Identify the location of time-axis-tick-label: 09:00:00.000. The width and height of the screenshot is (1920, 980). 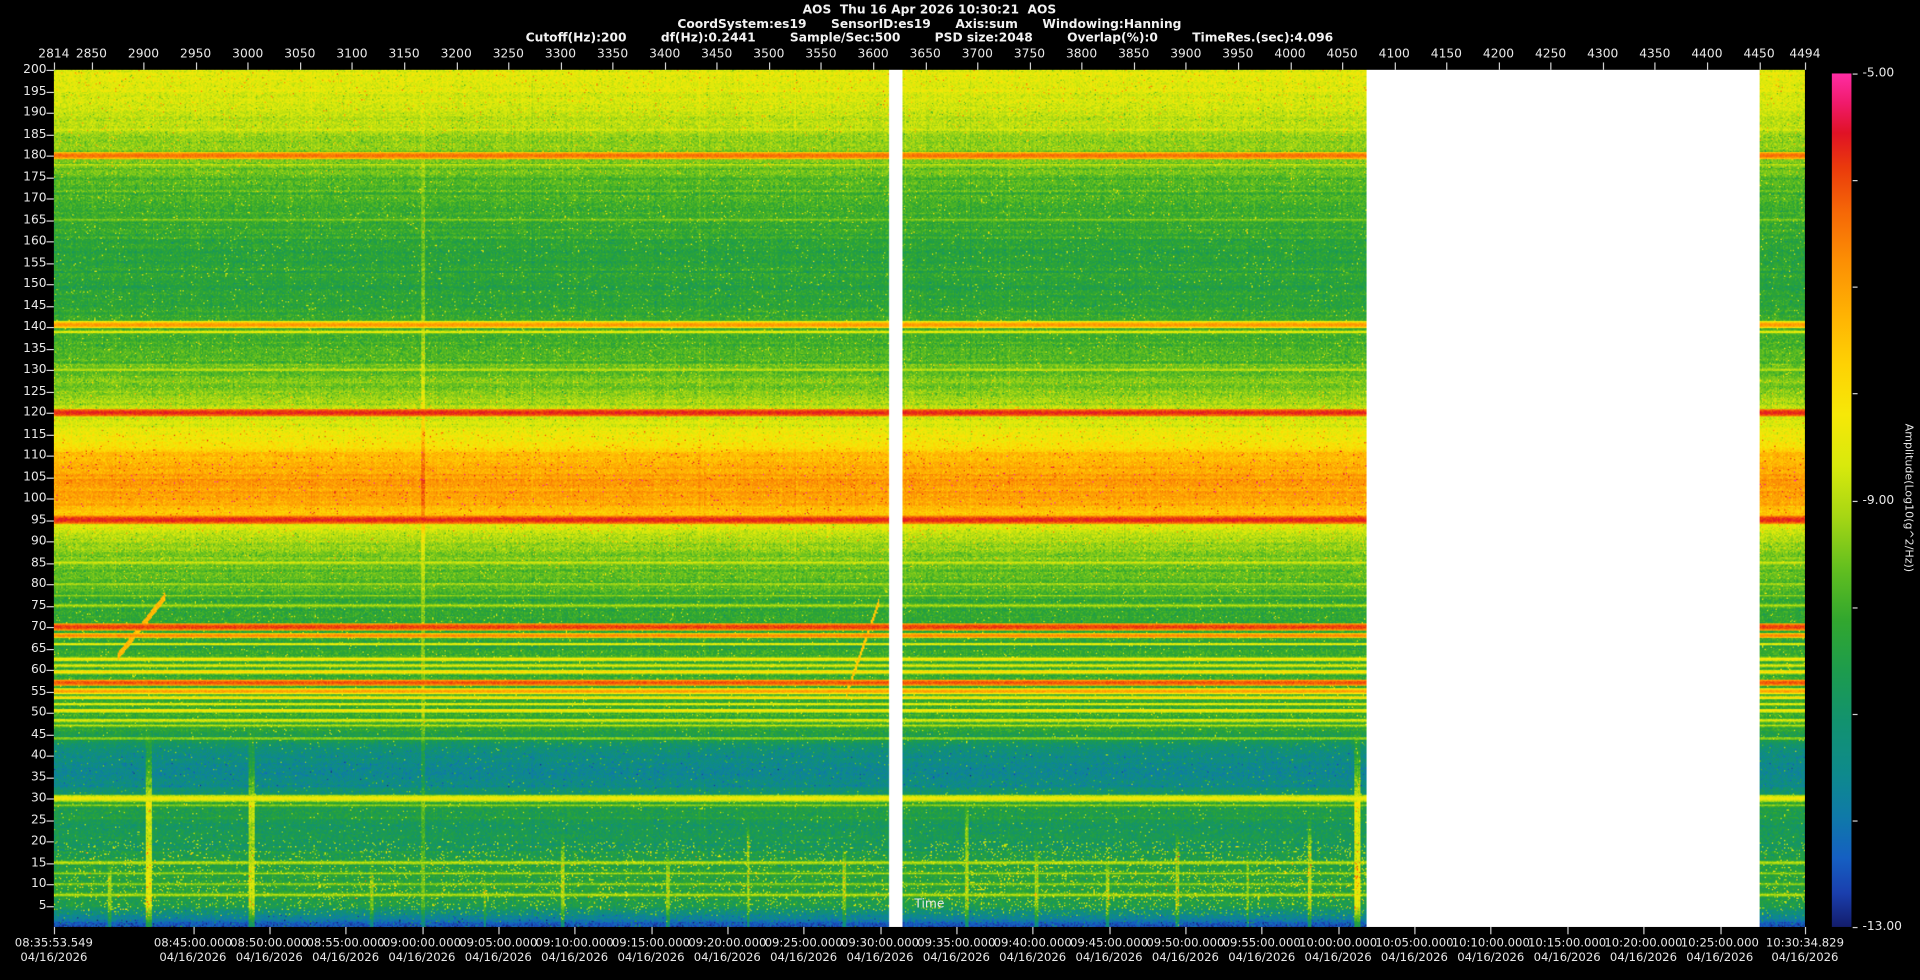
(422, 943).